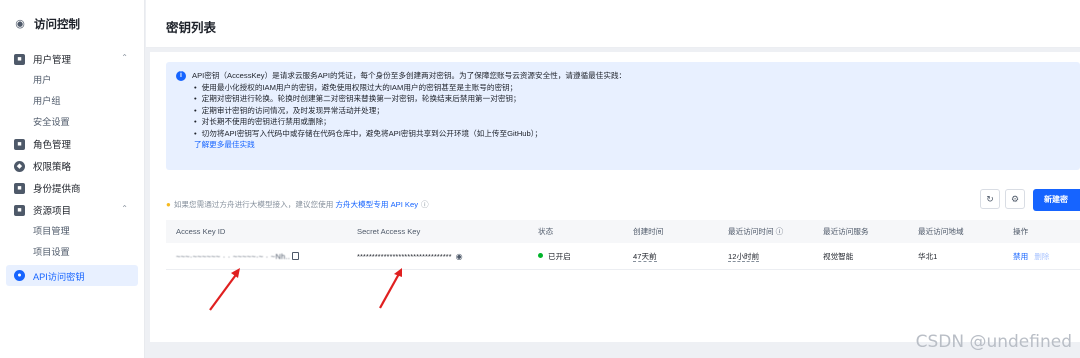 Image resolution: width=1080 pixels, height=358 pixels. What do you see at coordinates (546, 231) in the screenshot?
I see `column-header: 状态` at bounding box center [546, 231].